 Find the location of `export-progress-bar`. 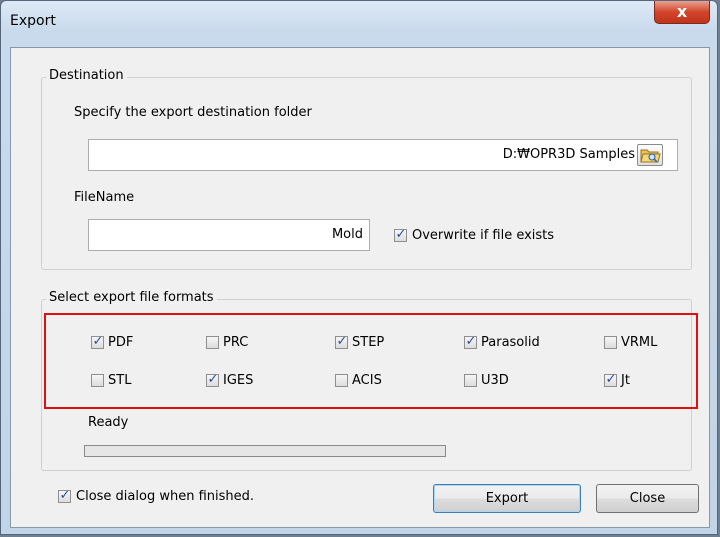

export-progress-bar is located at coordinates (265, 451).